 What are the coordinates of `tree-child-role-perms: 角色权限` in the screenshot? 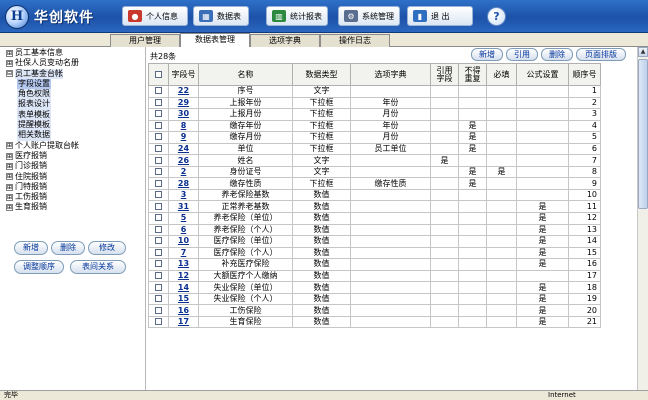 It's located at (42, 94).